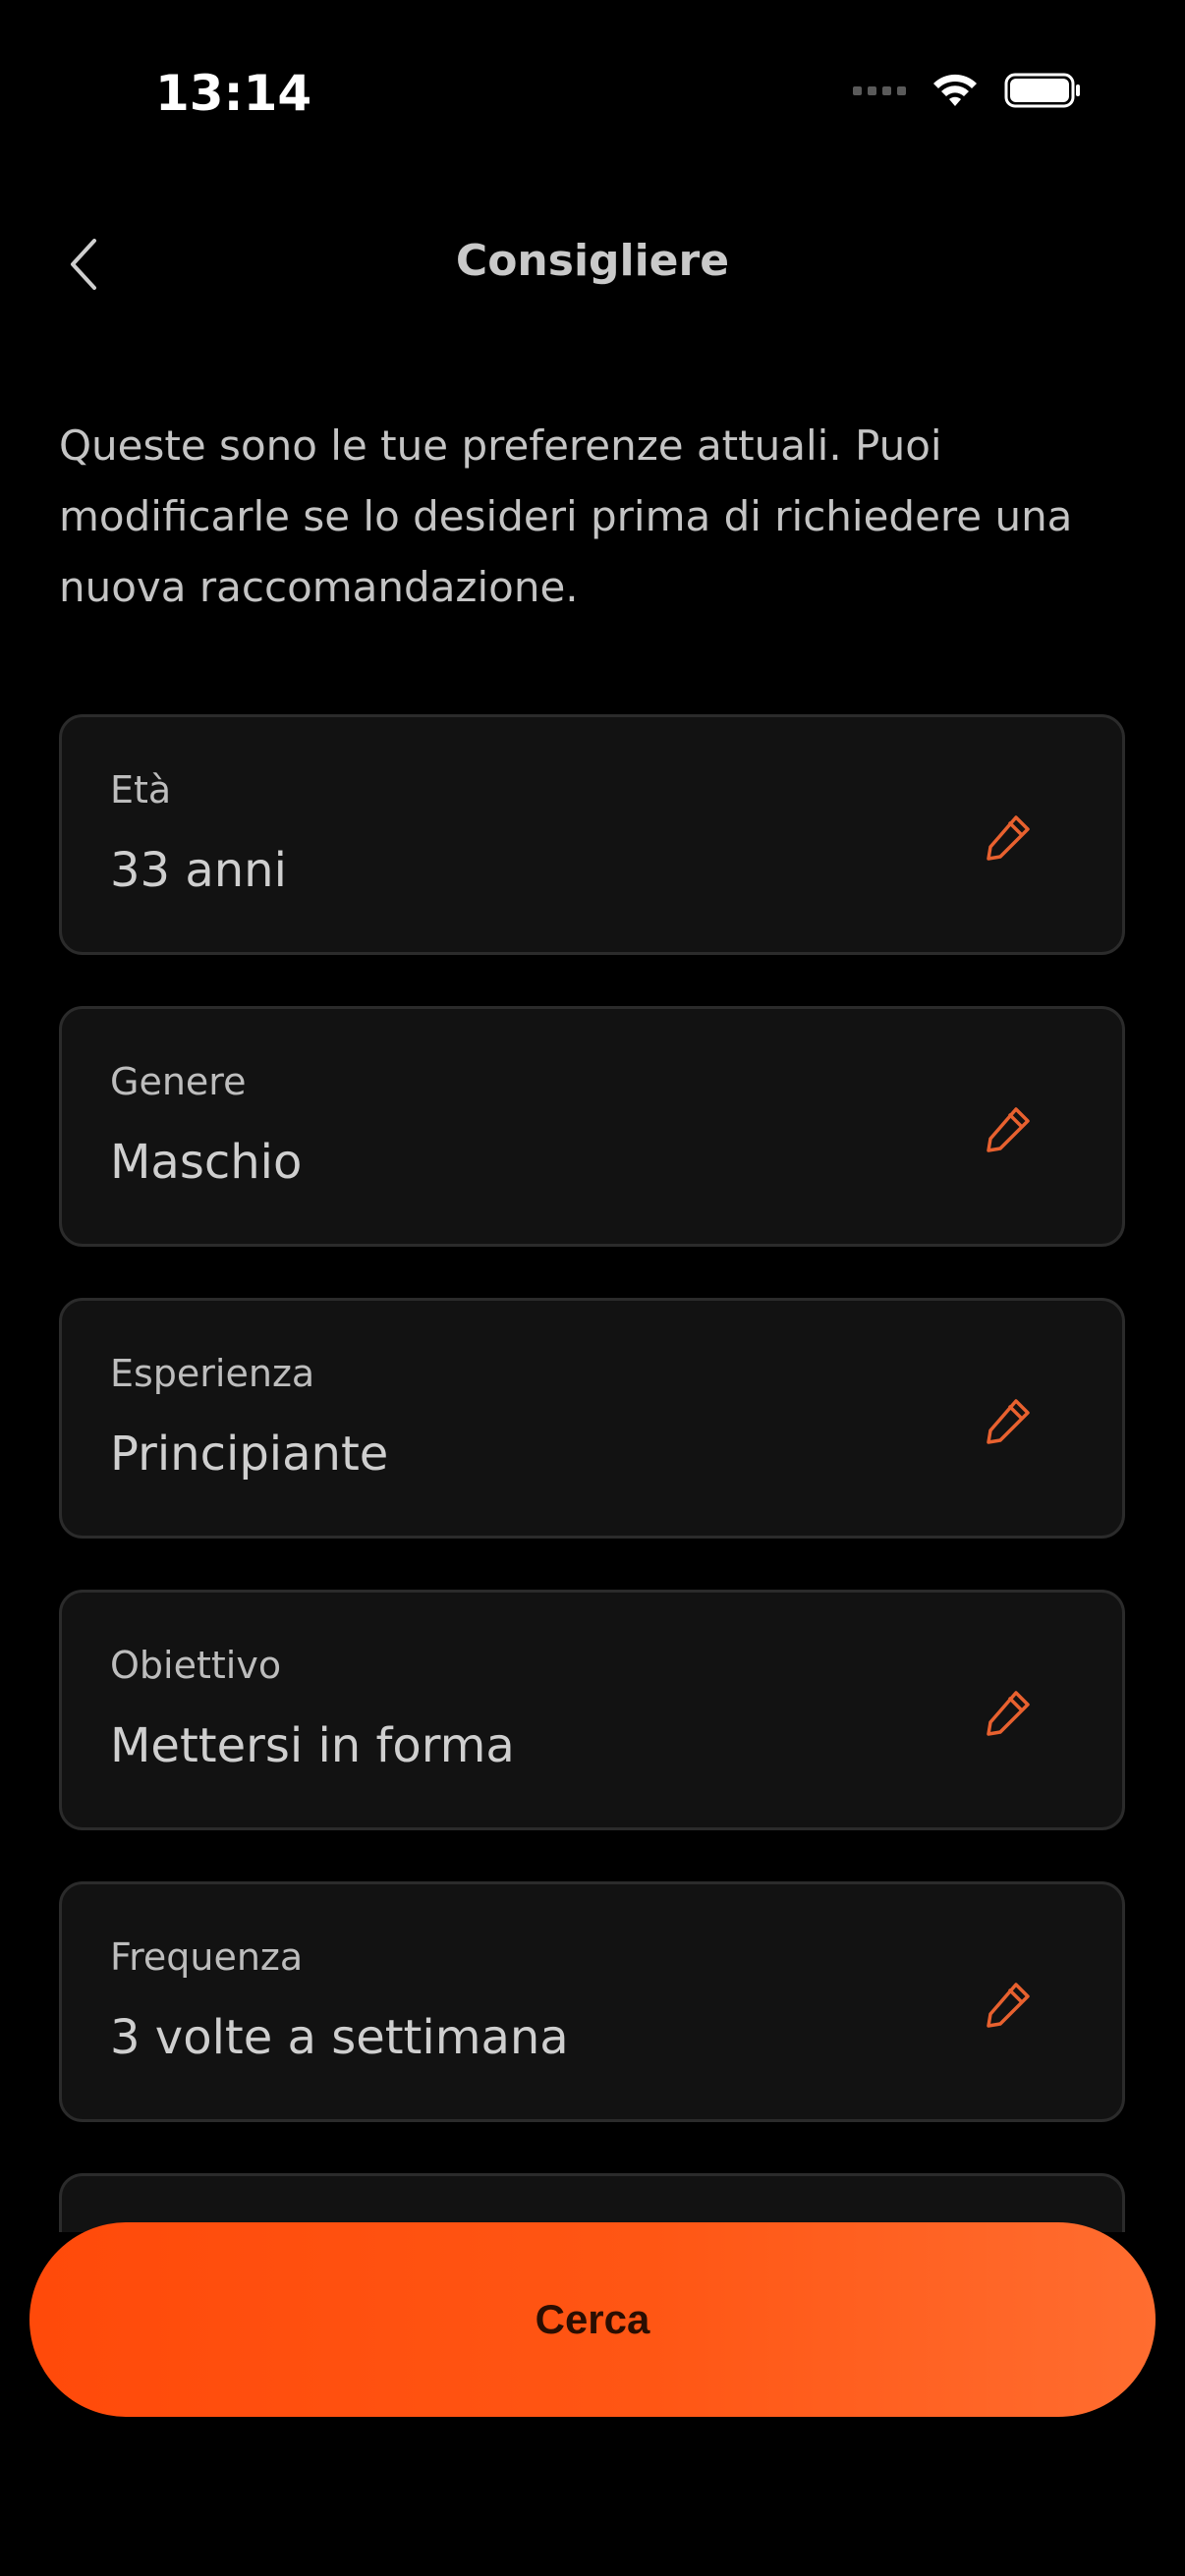  I want to click on preference-value: 33 anni, so click(199, 870).